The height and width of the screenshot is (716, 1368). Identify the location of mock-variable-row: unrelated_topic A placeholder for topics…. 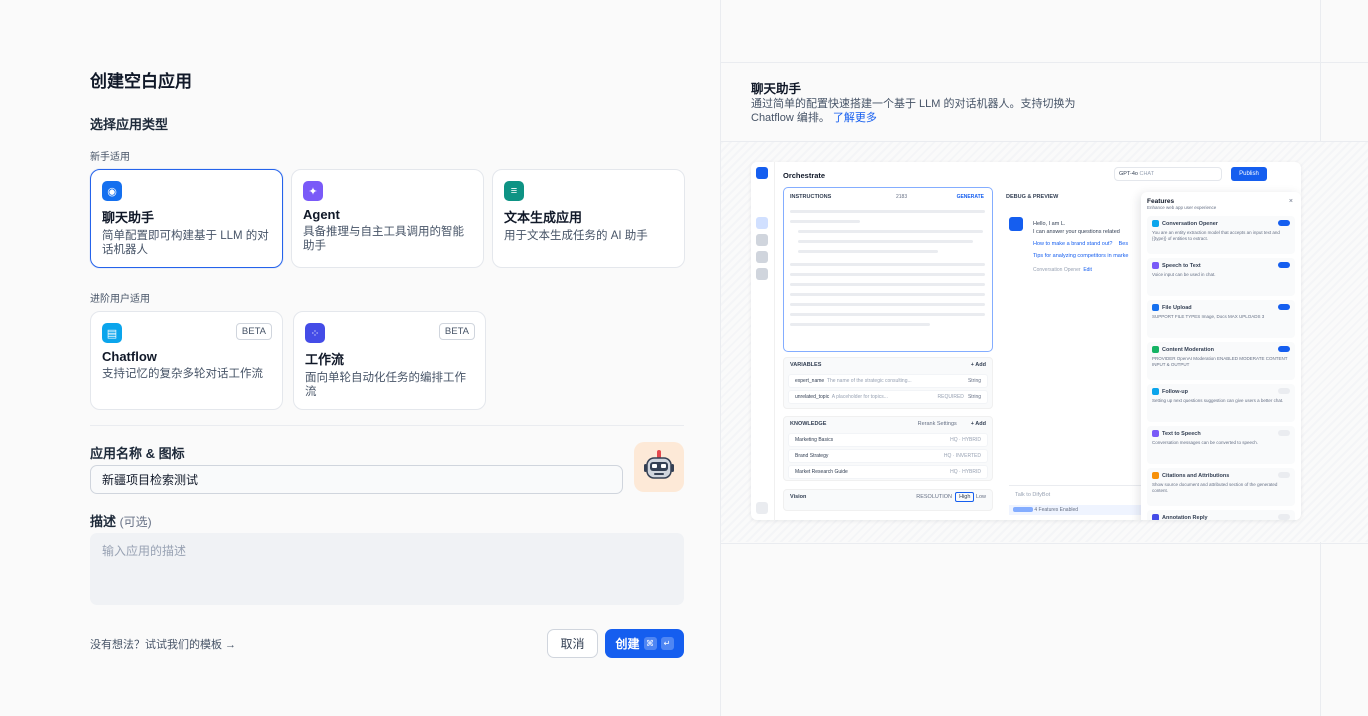
(888, 397).